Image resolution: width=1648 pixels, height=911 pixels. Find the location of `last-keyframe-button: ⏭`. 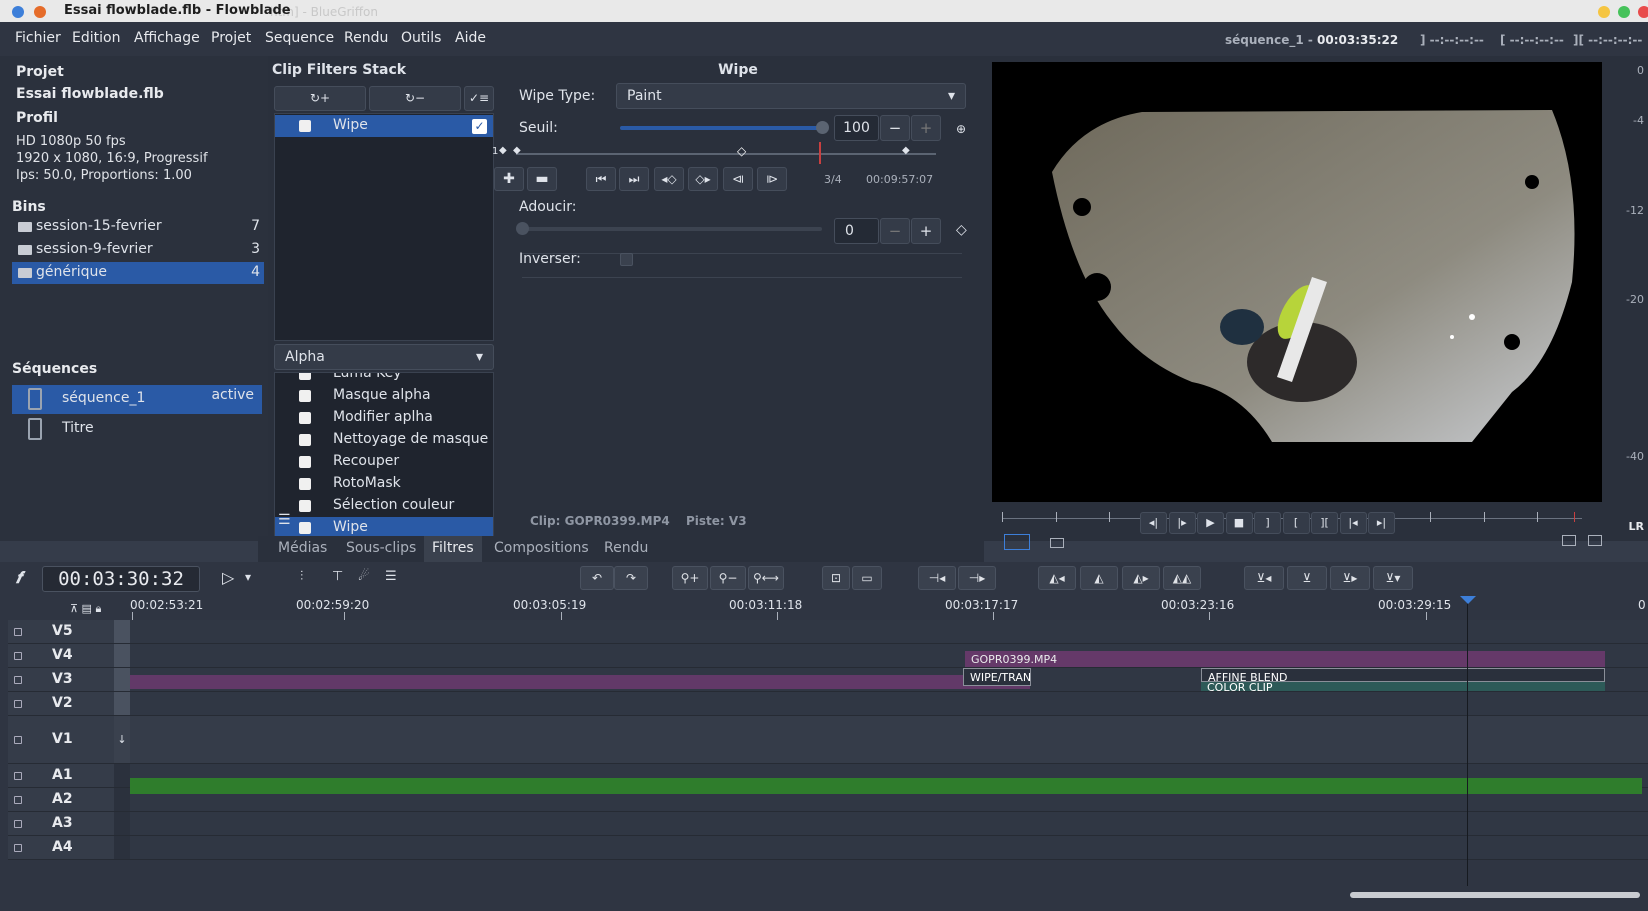

last-keyframe-button: ⏭ is located at coordinates (634, 179).